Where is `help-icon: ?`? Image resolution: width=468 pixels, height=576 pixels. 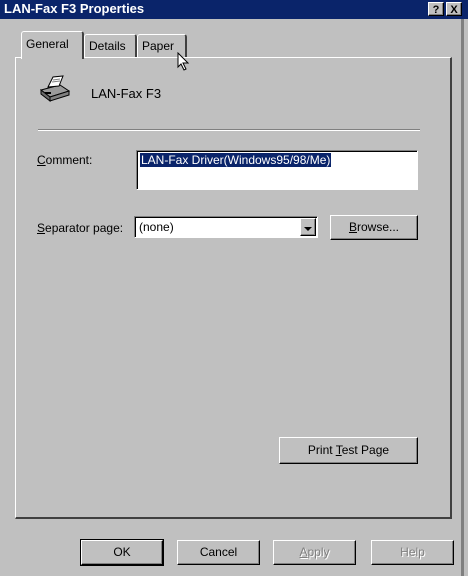 help-icon: ? is located at coordinates (436, 9).